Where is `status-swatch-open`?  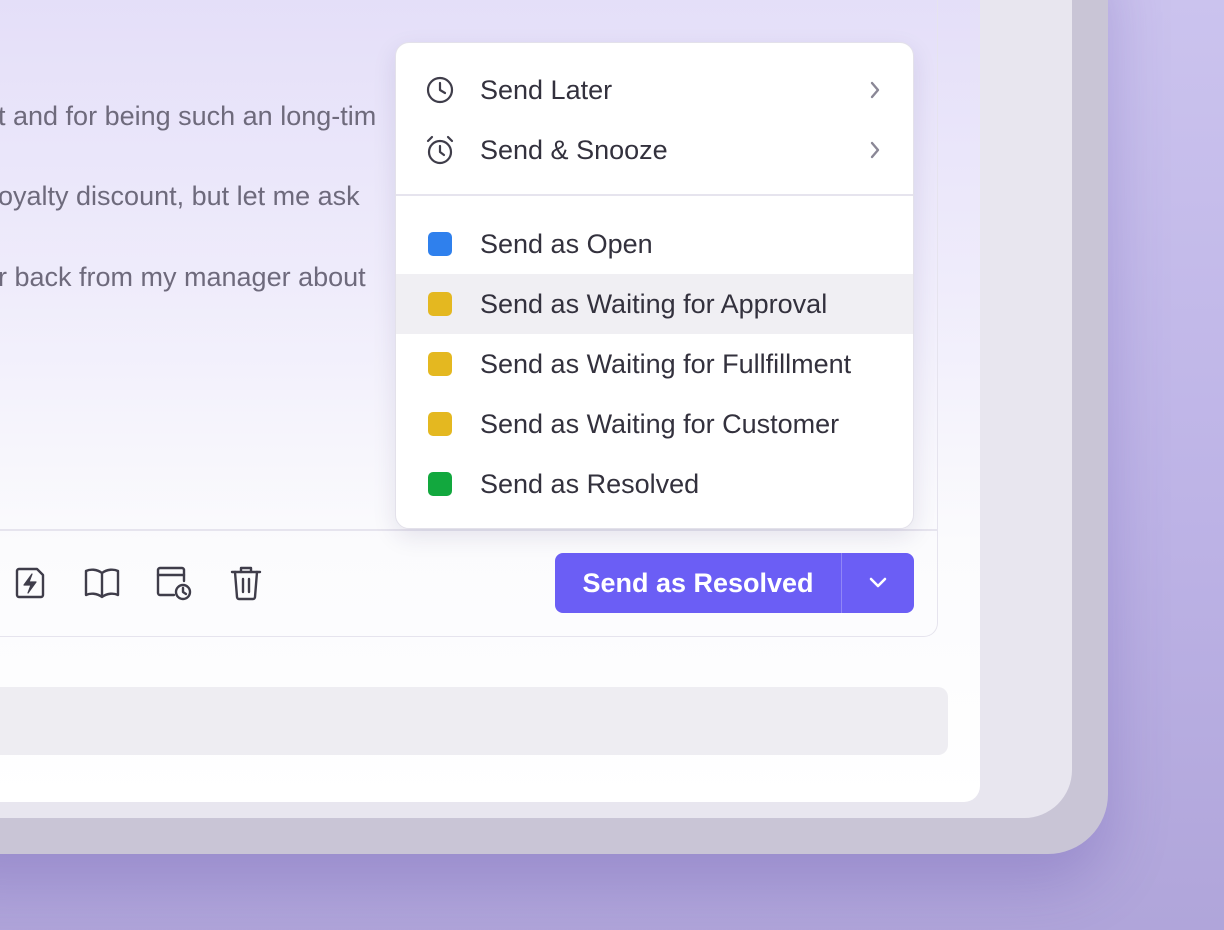 status-swatch-open is located at coordinates (440, 244).